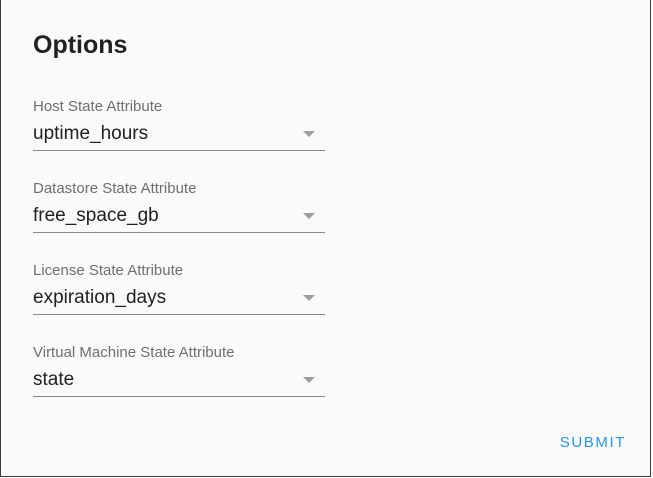 Image resolution: width=653 pixels, height=478 pixels. I want to click on host-state-attribute-field: Host State Attribute uptime_hours, so click(179, 127).